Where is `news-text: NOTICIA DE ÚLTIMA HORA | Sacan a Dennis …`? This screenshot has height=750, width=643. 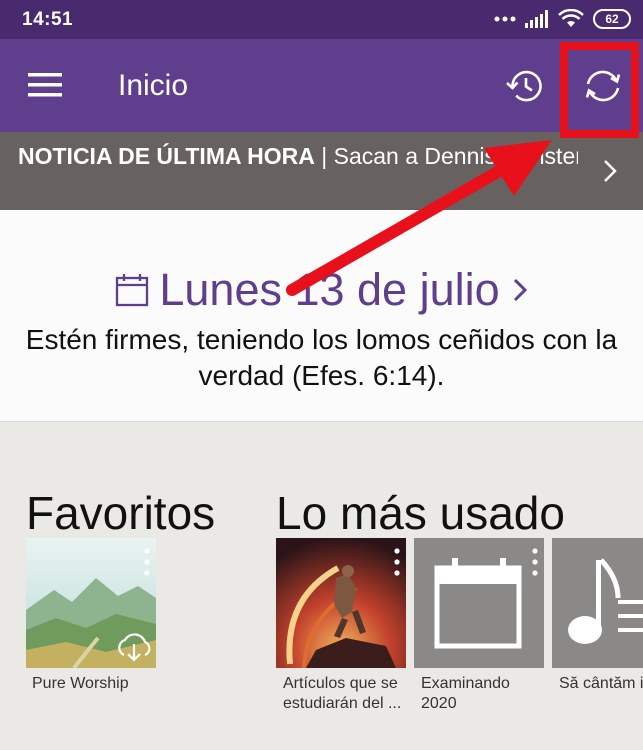
news-text: NOTICIA DE ÚLTIMA HORA | Sacan a Dennis … is located at coordinates (298, 156).